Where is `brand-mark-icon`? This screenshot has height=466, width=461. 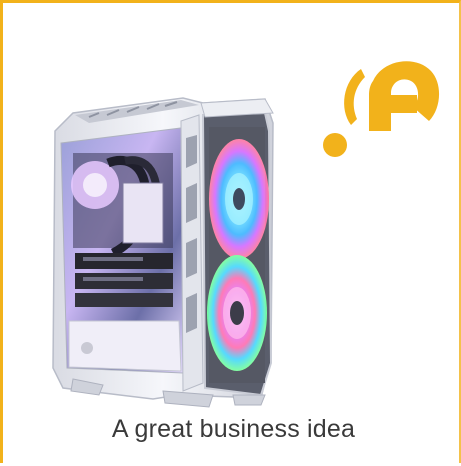 brand-mark-icon is located at coordinates (381, 109).